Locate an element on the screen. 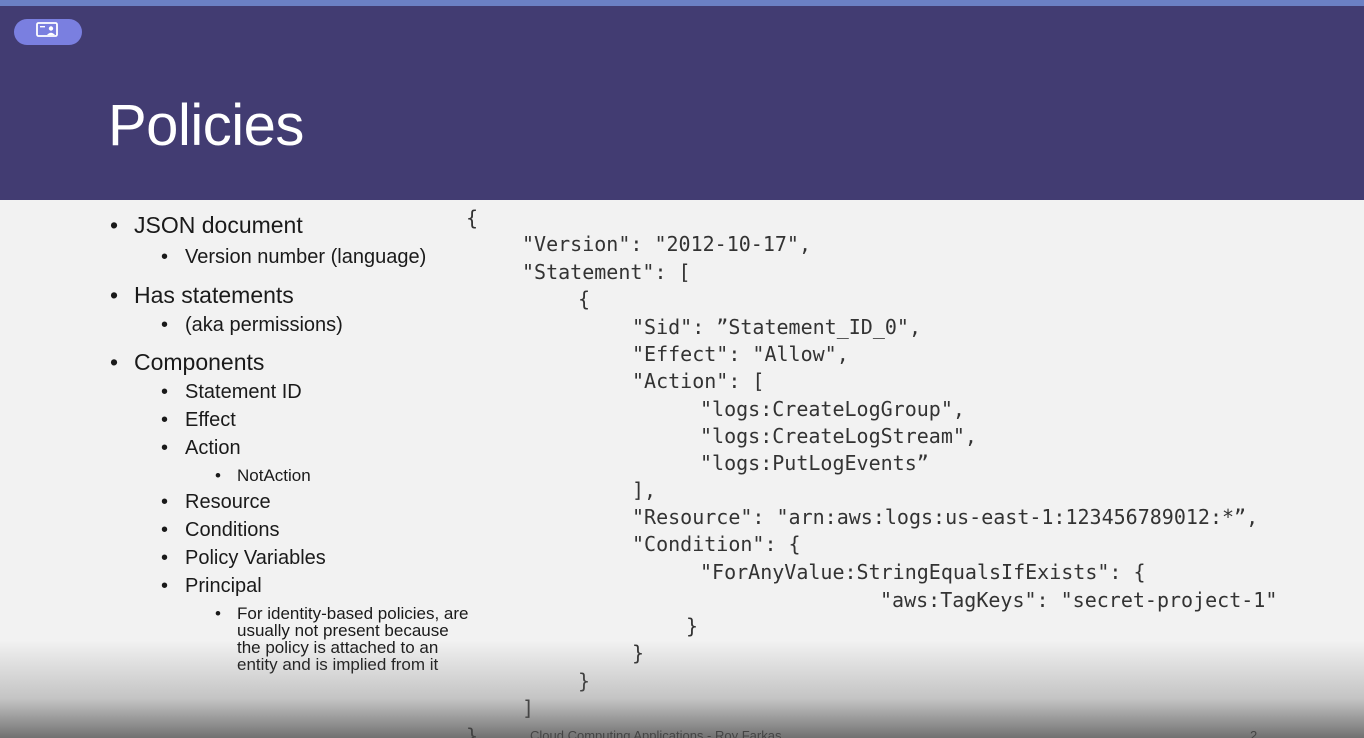 This screenshot has width=1364, height=738. code-line: "Action": [ is located at coordinates (698, 381).